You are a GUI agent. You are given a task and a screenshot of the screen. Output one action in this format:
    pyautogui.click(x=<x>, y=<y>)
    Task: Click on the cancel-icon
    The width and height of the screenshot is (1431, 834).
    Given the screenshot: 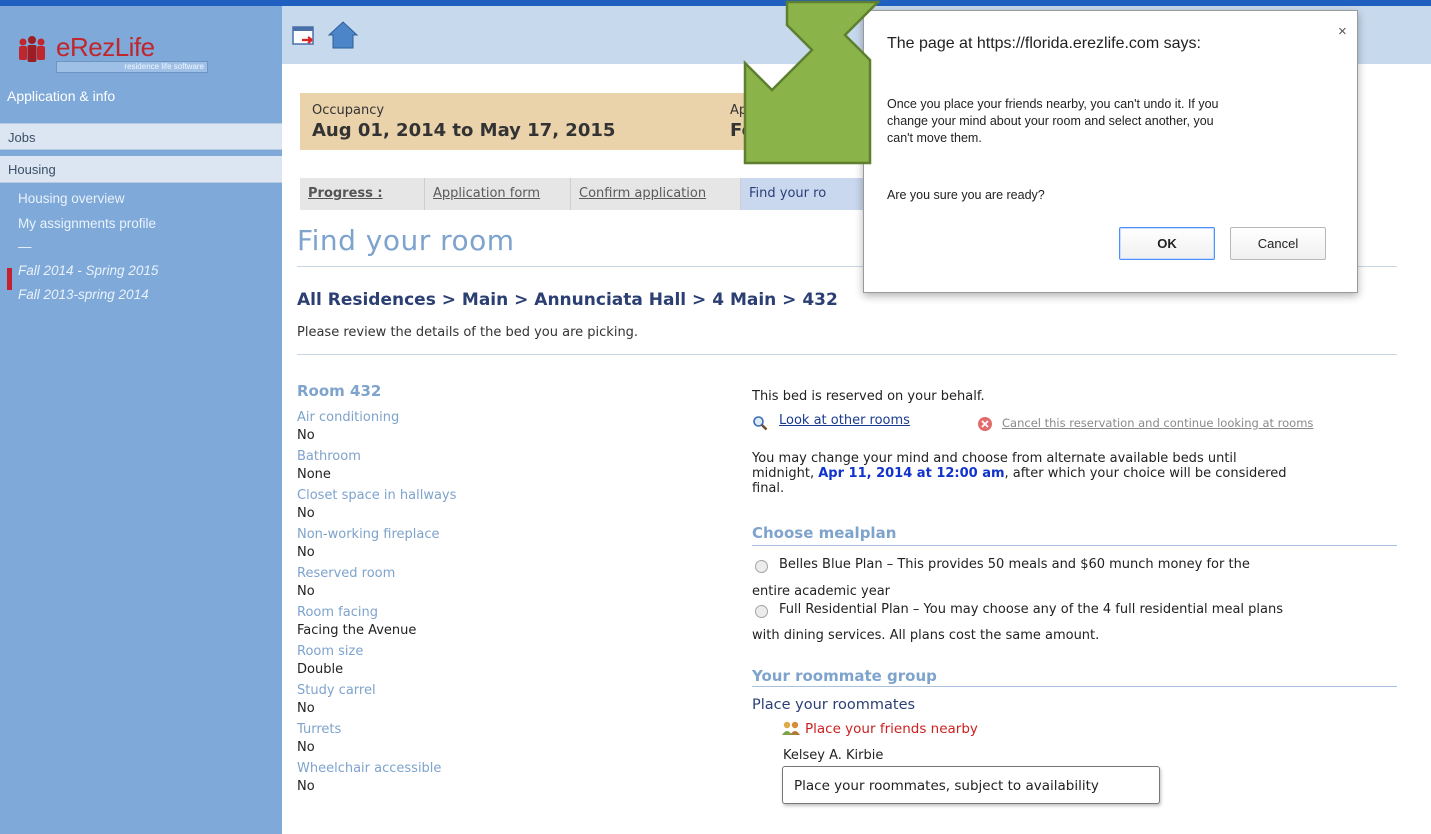 What is the action you would take?
    pyautogui.click(x=985, y=424)
    